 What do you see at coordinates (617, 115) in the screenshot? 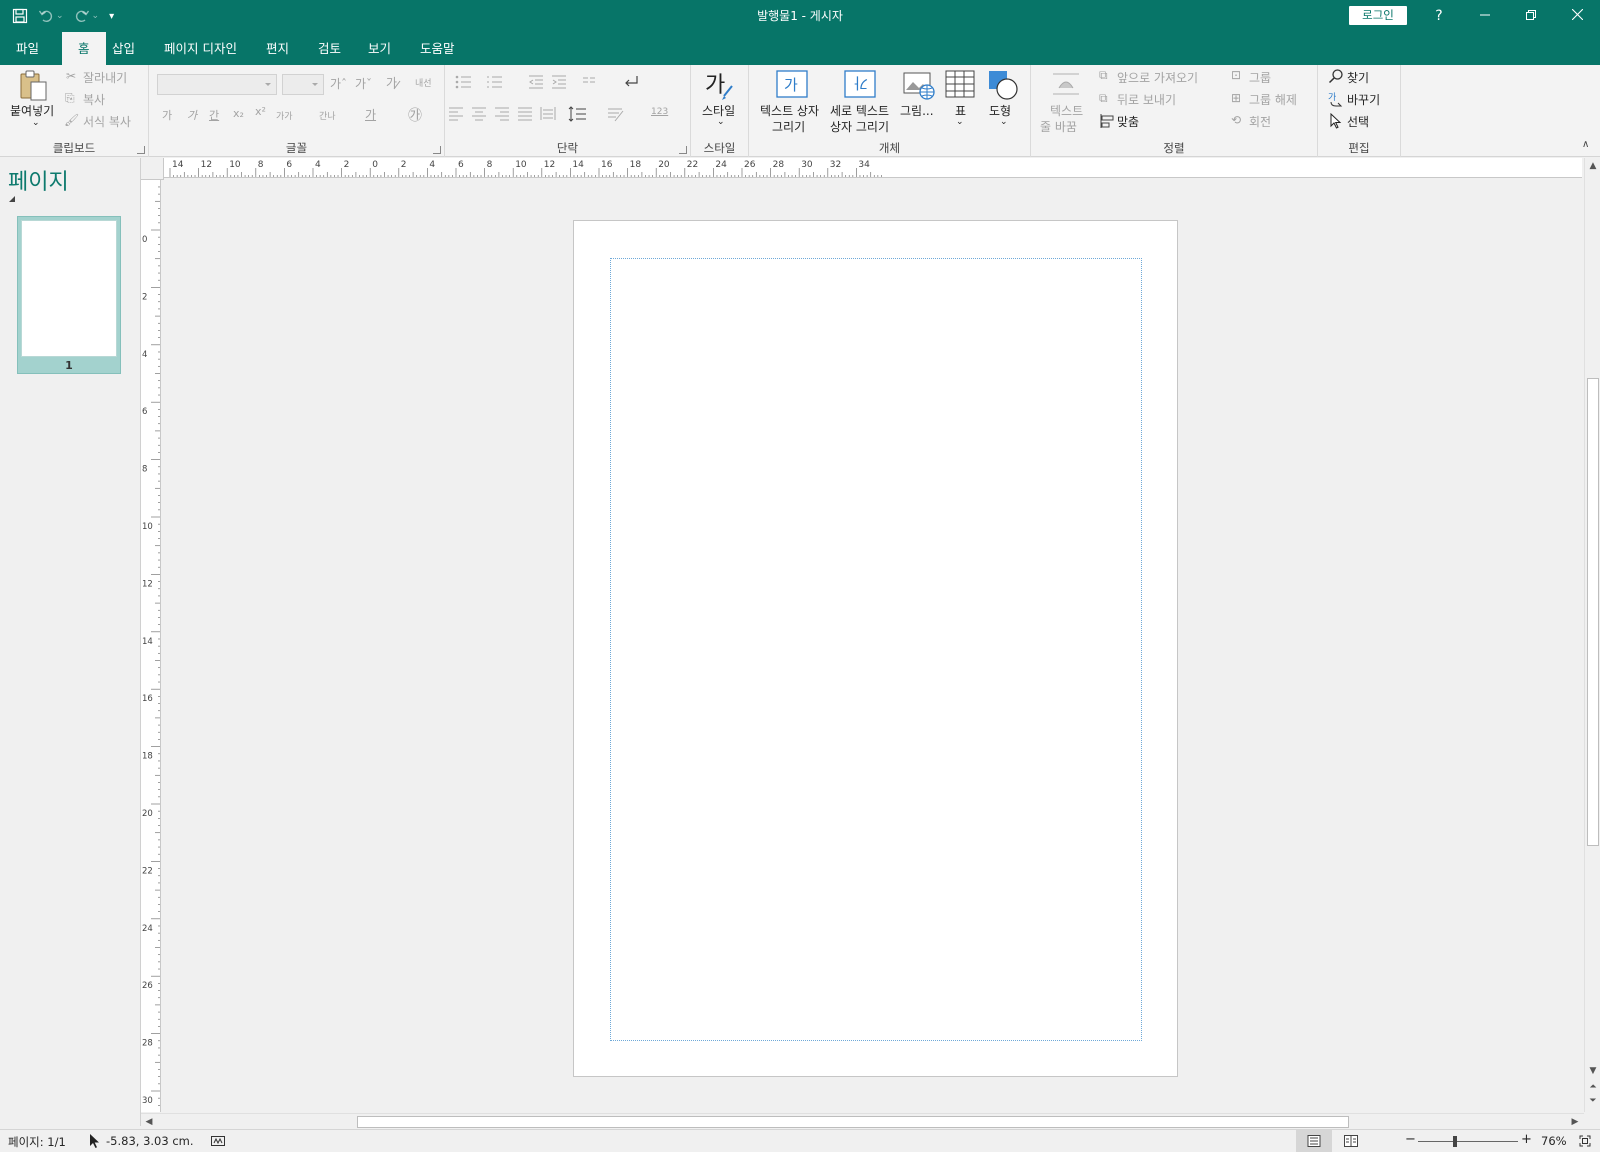
I see `paragraph-shading-icon` at bounding box center [617, 115].